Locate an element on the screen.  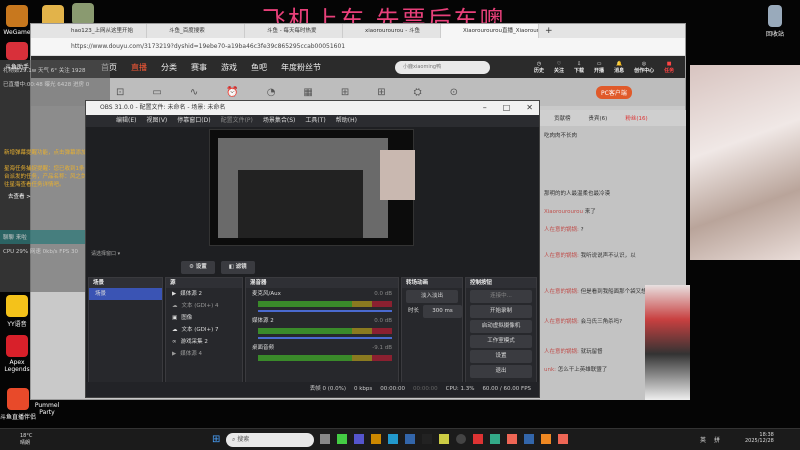
transition-select: 淡入淡出 is located at coordinates (432, 296).